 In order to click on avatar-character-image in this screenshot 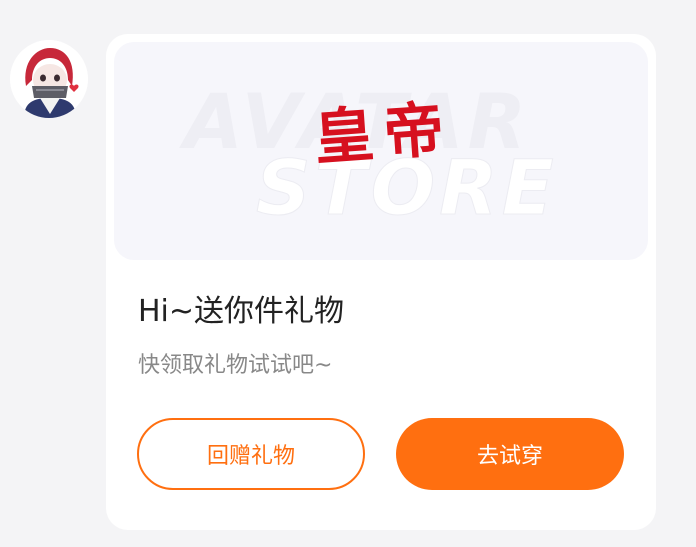, I will do `click(49, 79)`.